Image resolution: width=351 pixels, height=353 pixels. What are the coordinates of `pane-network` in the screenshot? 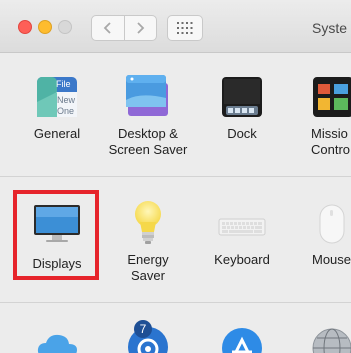 It's located at (320, 334).